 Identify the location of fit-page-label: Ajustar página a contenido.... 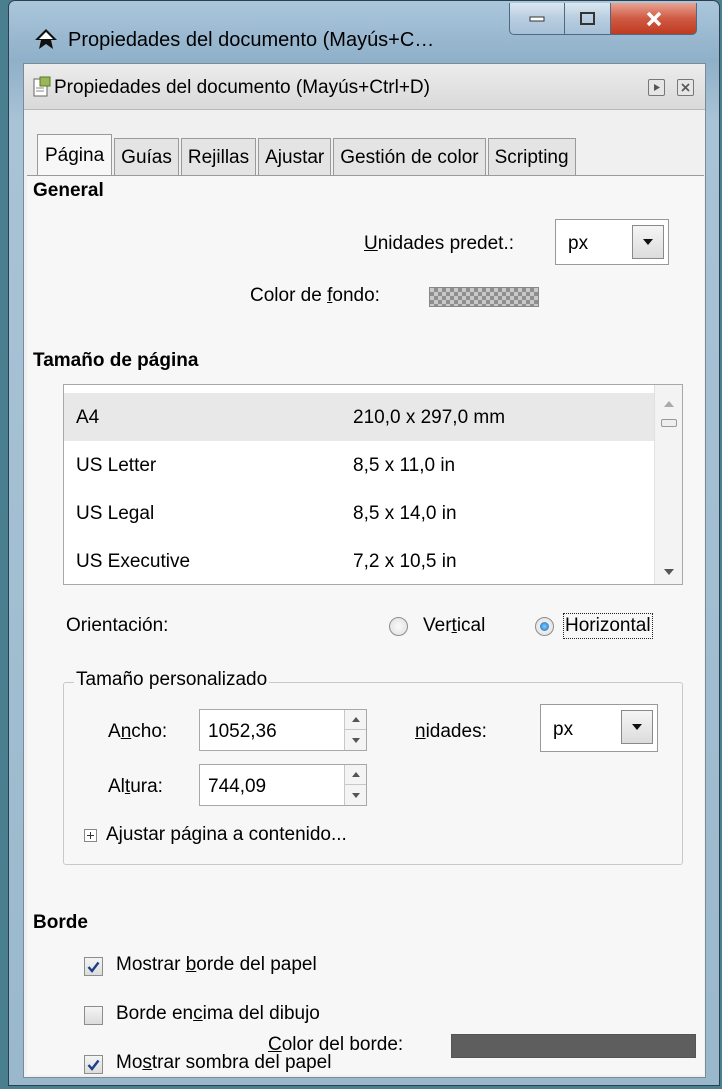
(226, 834).